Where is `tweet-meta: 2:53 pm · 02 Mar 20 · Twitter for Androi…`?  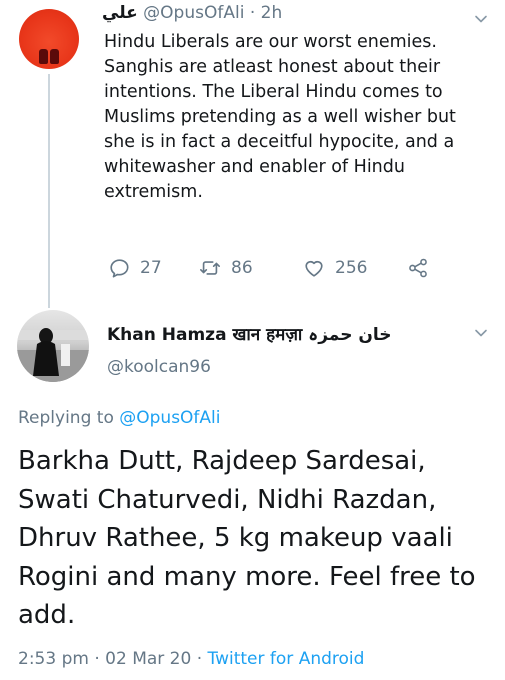
tweet-meta: 2:53 pm · 02 Mar 20 · Twitter for Androi… is located at coordinates (191, 659).